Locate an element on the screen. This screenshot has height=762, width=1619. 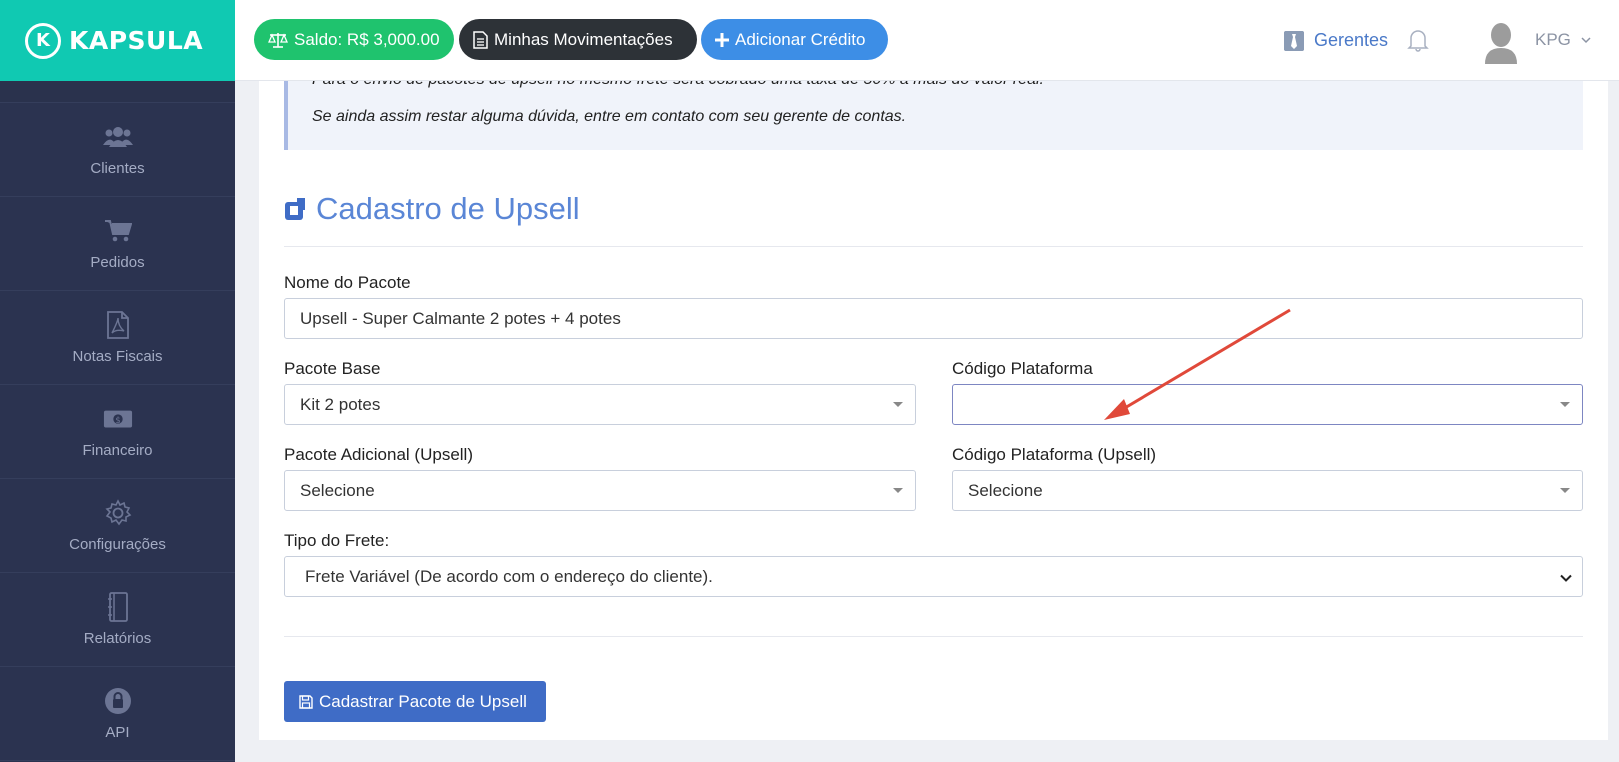
pdf-file-icon is located at coordinates (118, 325).